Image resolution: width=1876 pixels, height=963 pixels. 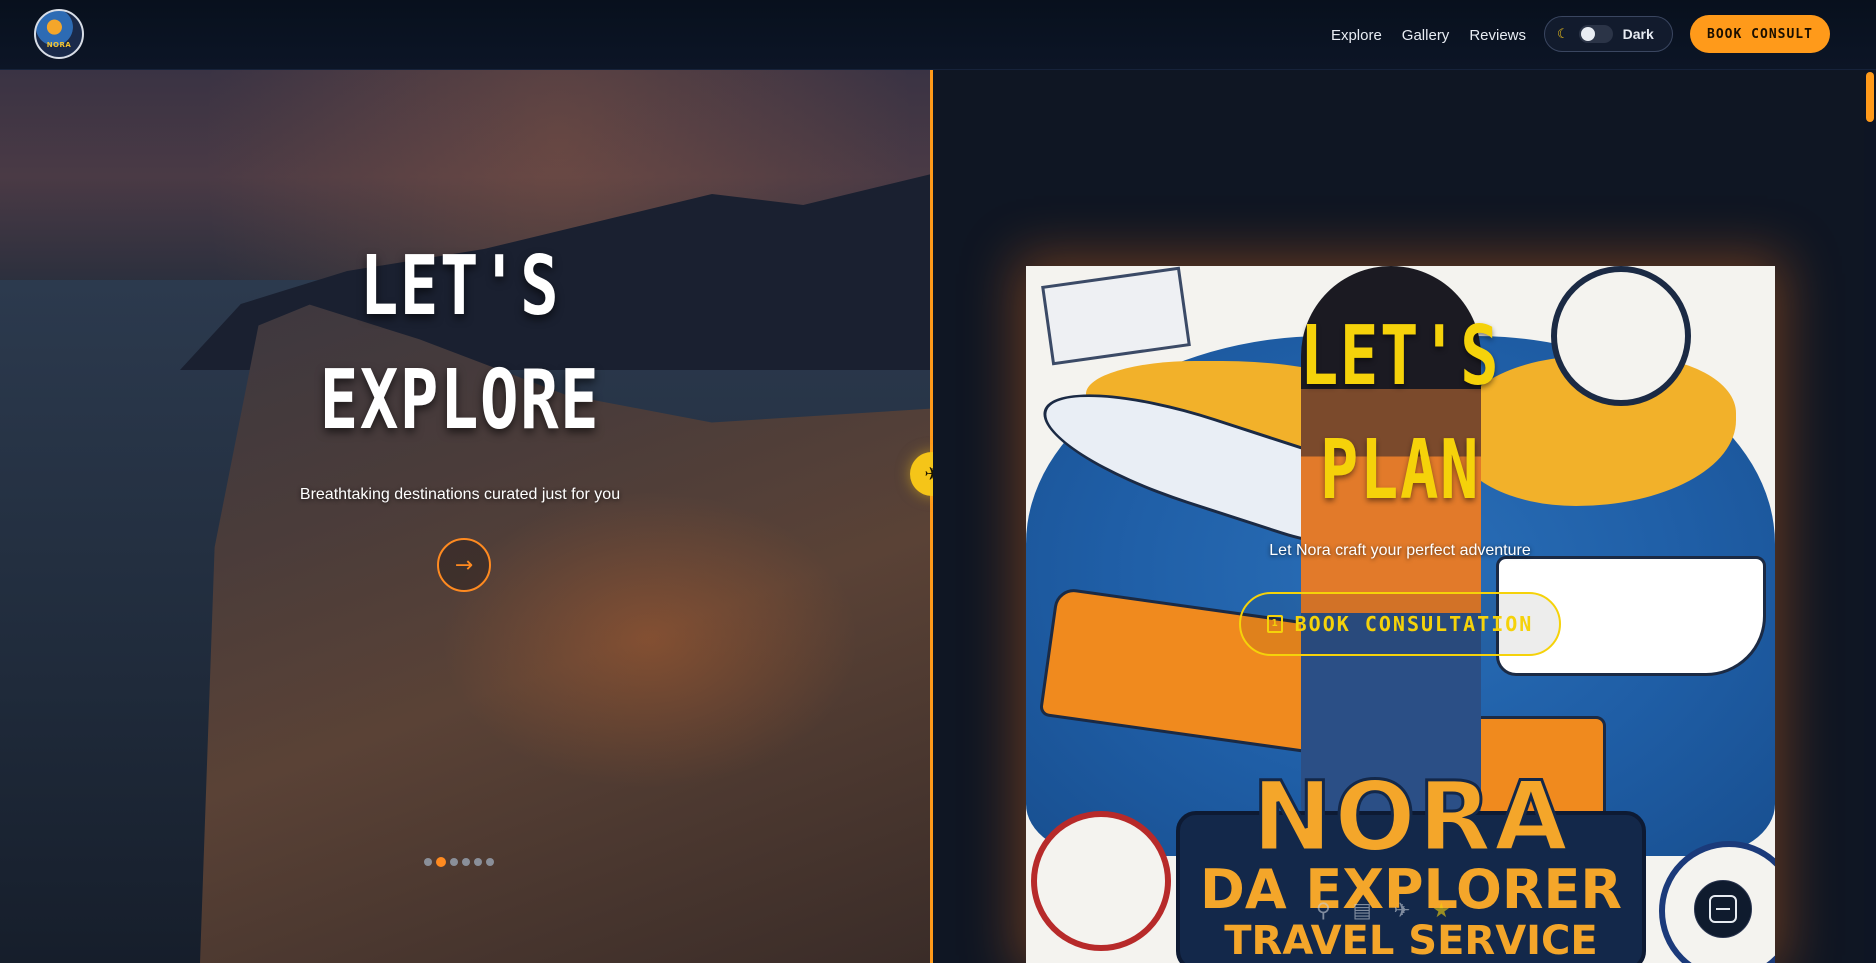 I want to click on theme-toggle: ☾ Dark, so click(x=1608, y=34).